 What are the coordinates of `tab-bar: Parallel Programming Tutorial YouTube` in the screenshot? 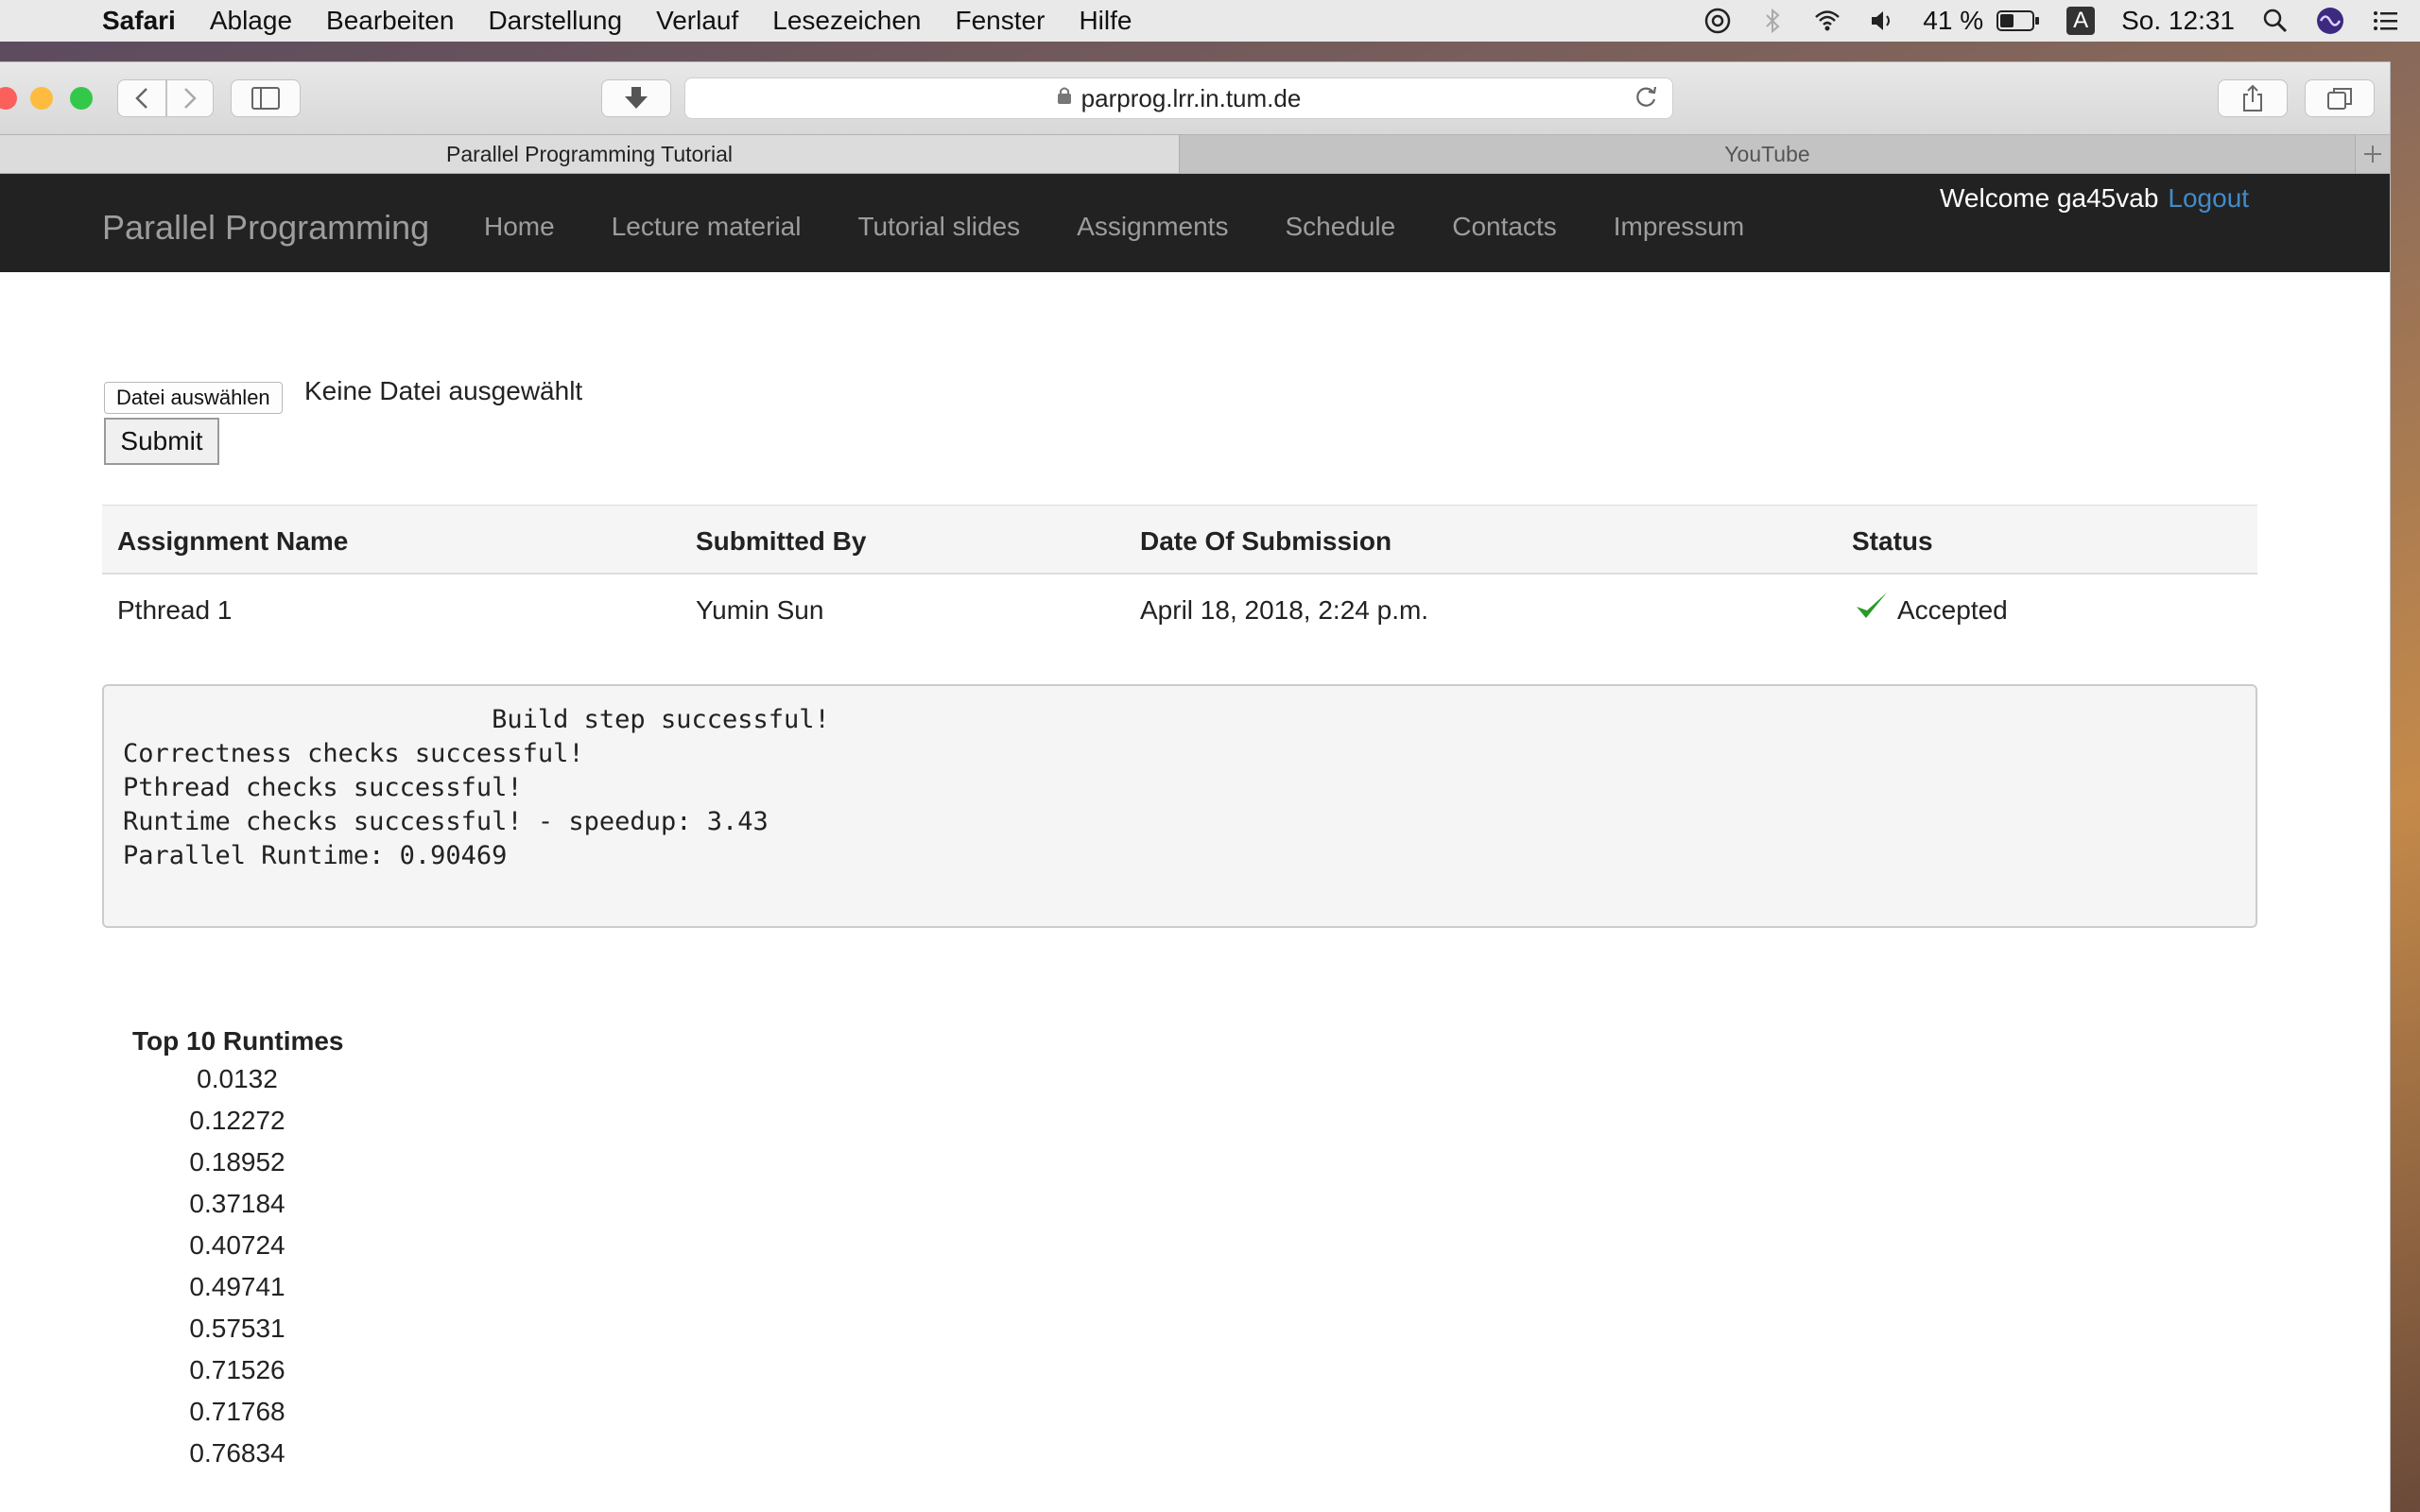 It's located at (1195, 154).